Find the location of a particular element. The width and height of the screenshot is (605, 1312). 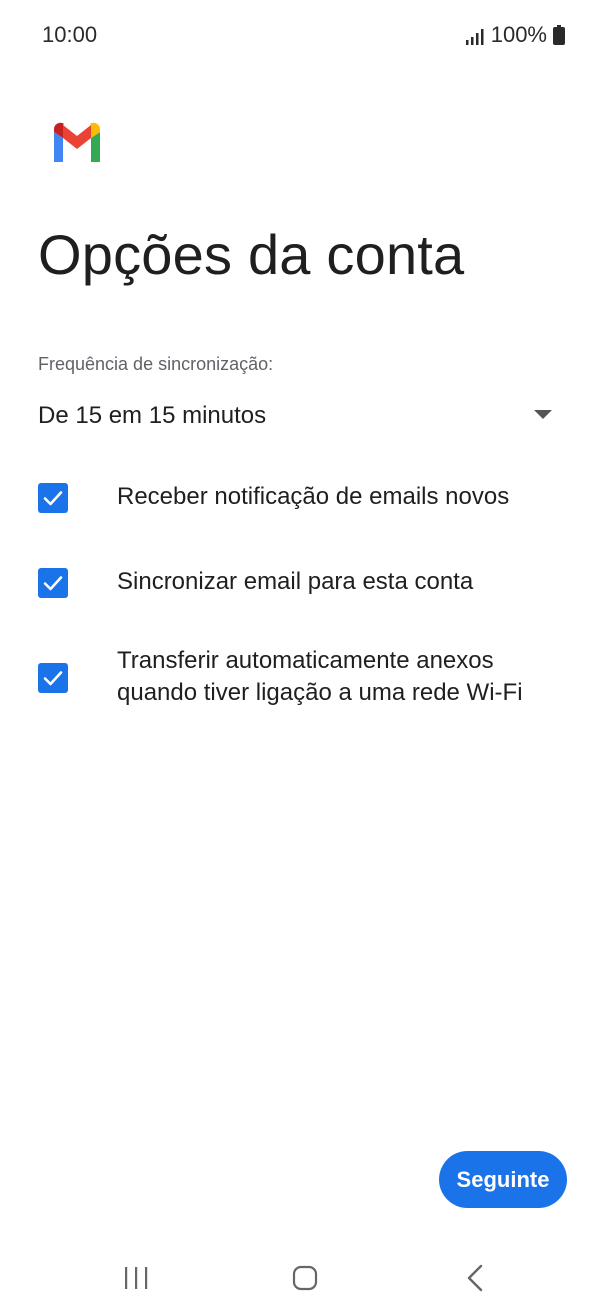

dropdown-arrow-icon is located at coordinates (543, 414).